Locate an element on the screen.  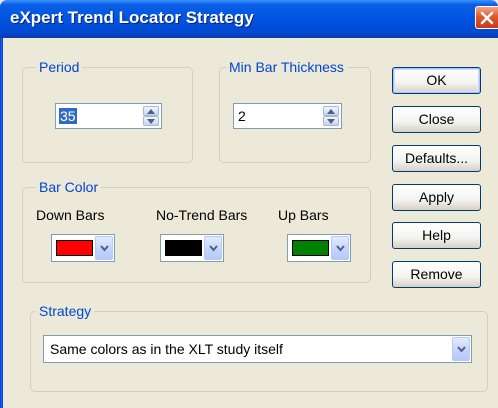
strategy-dropdown-button is located at coordinates (461, 349).